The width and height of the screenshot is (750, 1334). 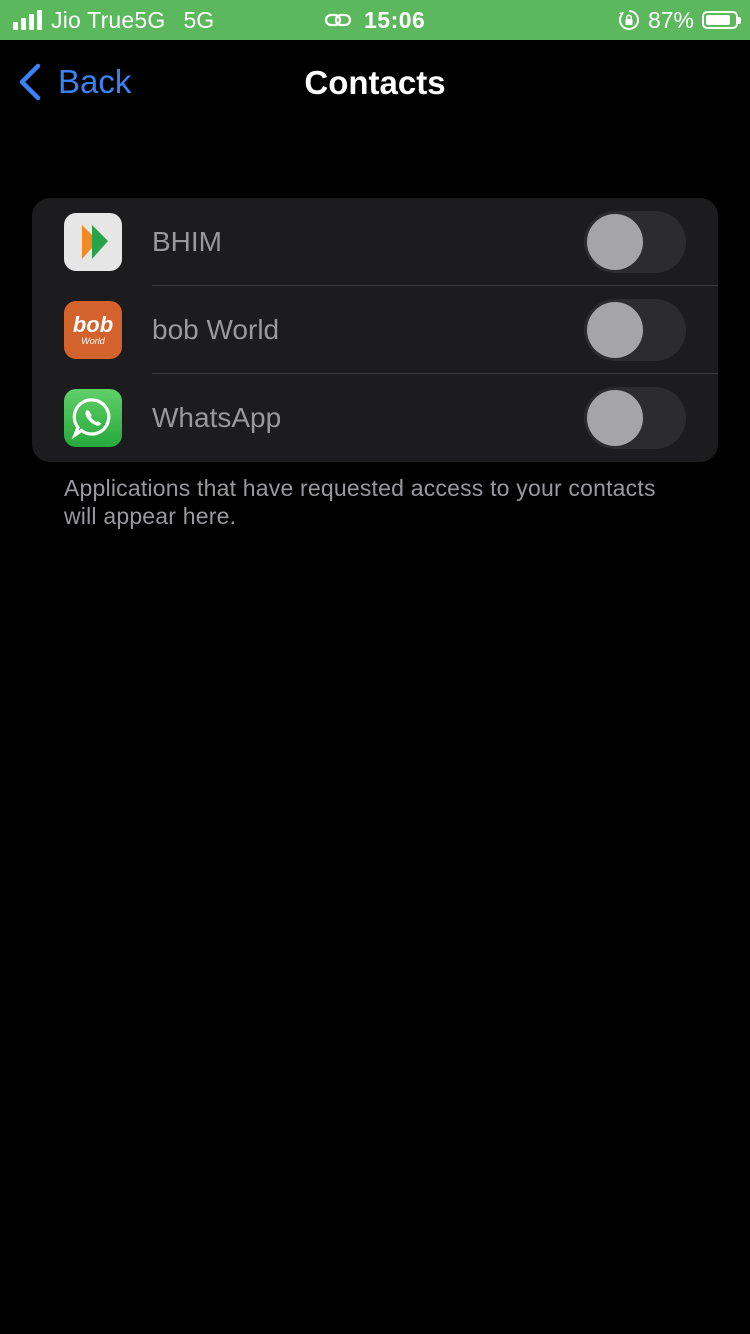 I want to click on bob-logo-subtext: World, so click(x=93, y=341).